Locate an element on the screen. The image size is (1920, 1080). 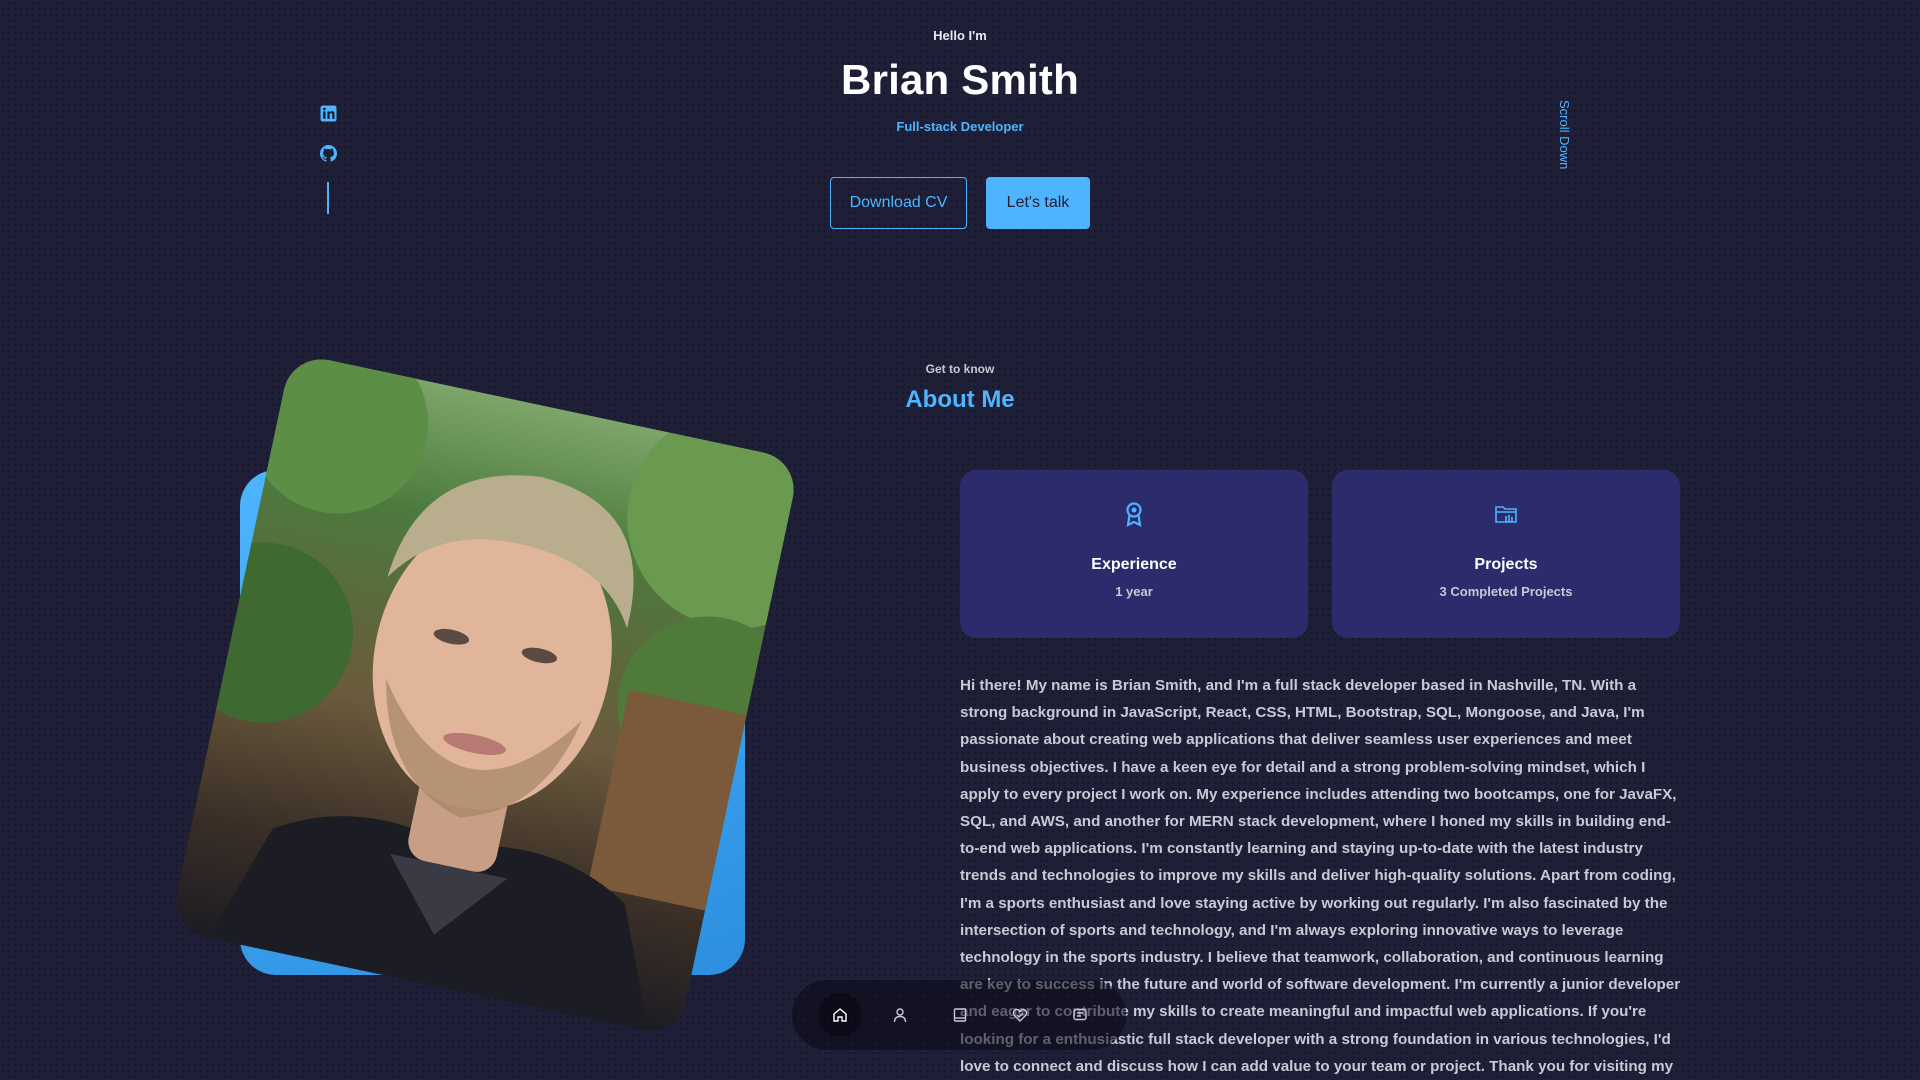
lets-talk-button: Let's talk is located at coordinates (1038, 203).